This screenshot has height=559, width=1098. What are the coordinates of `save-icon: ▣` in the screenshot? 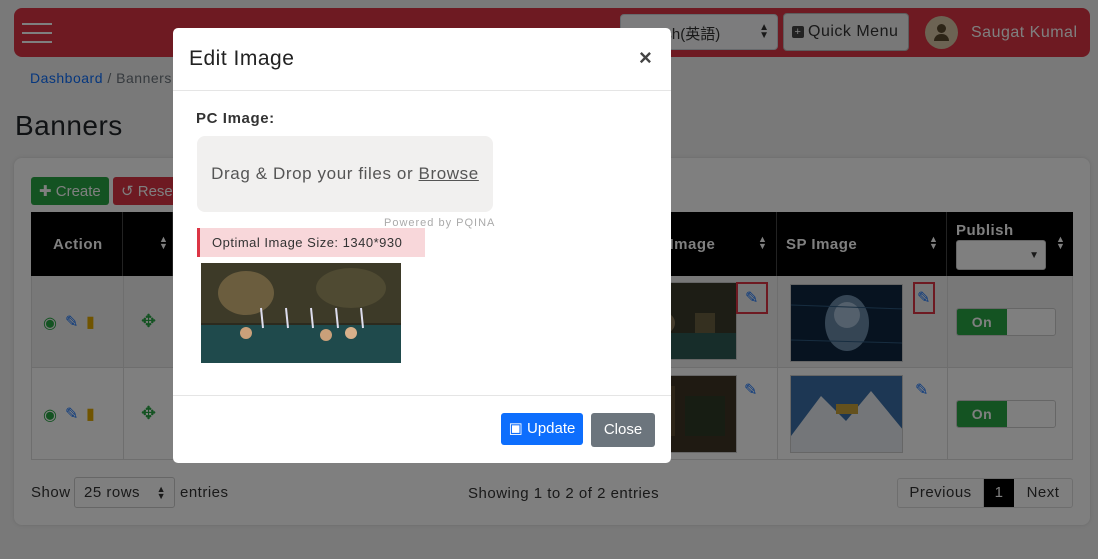 It's located at (515, 428).